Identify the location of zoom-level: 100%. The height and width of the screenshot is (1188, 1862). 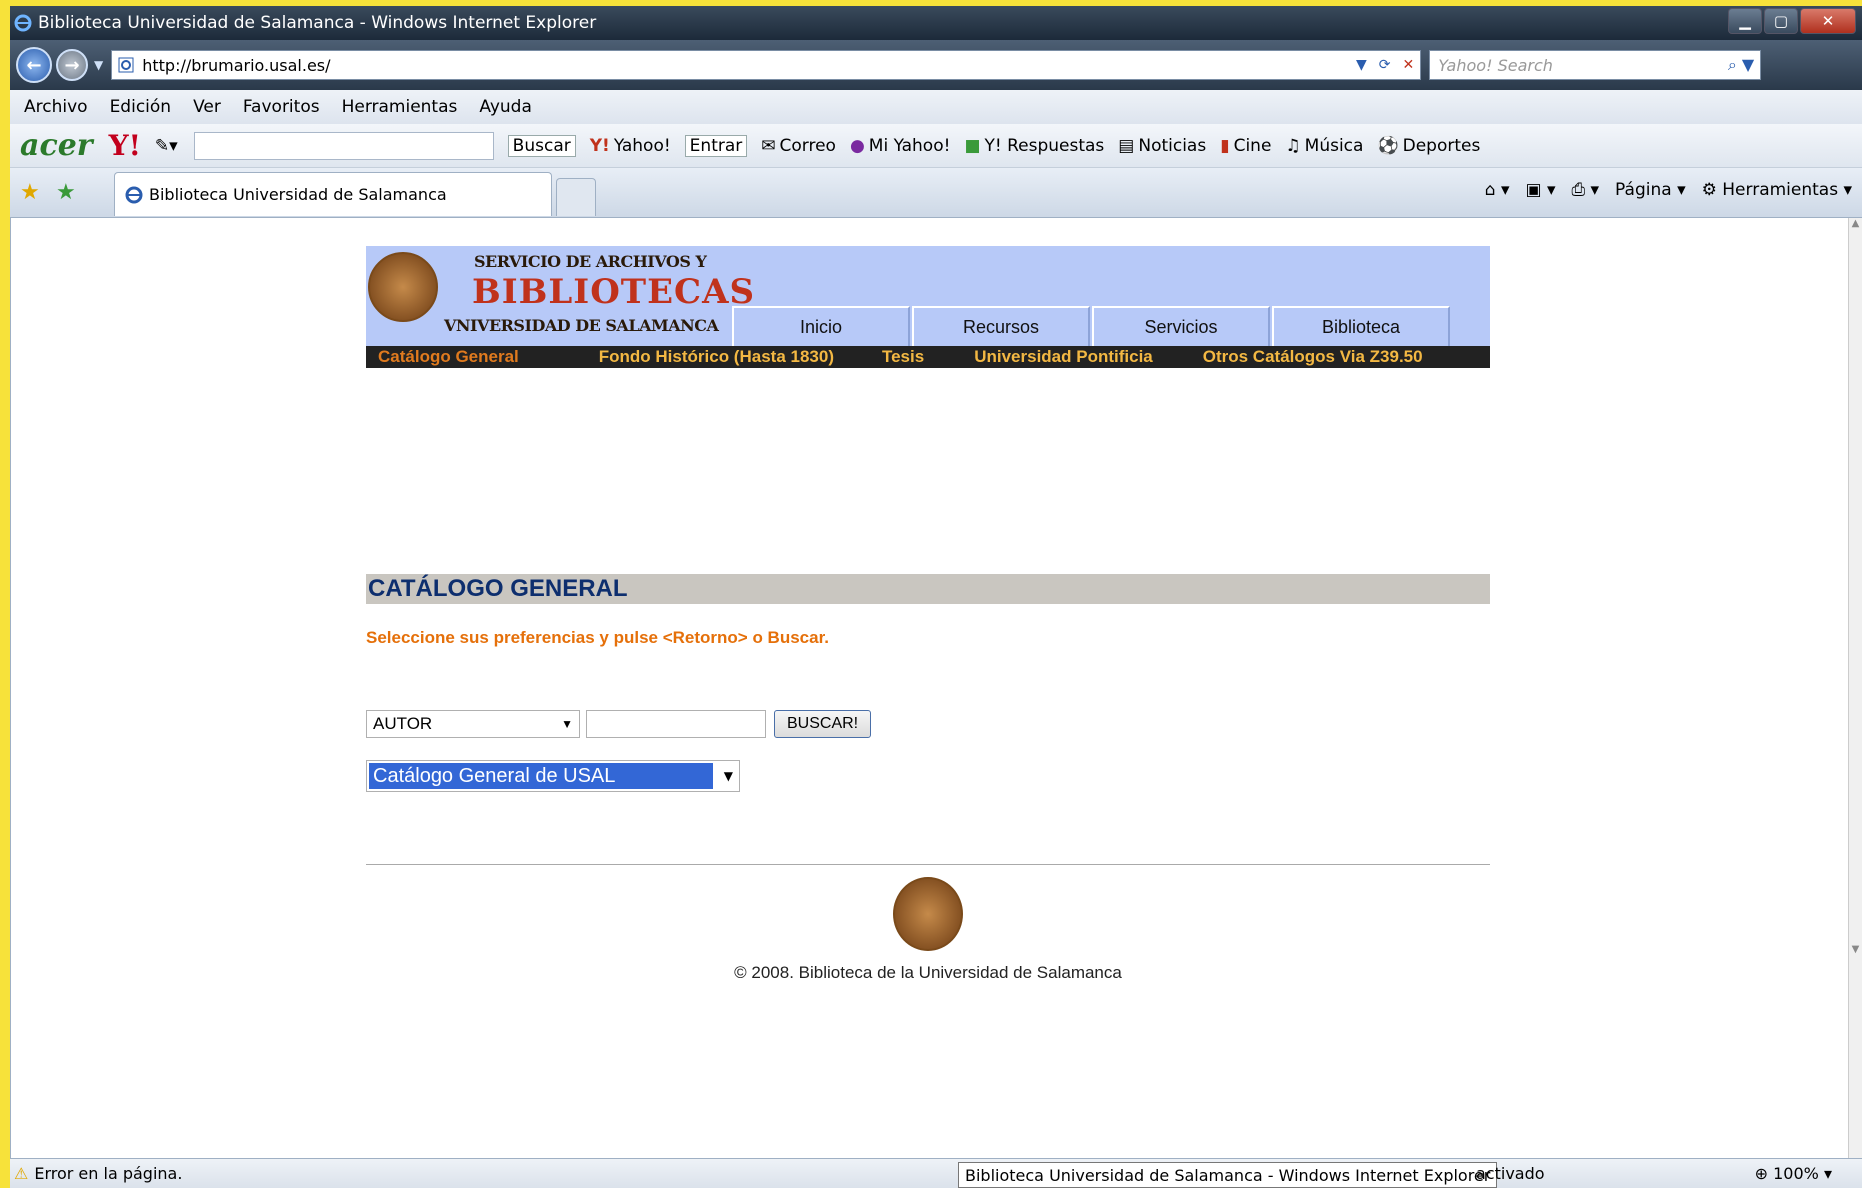
(1796, 1173).